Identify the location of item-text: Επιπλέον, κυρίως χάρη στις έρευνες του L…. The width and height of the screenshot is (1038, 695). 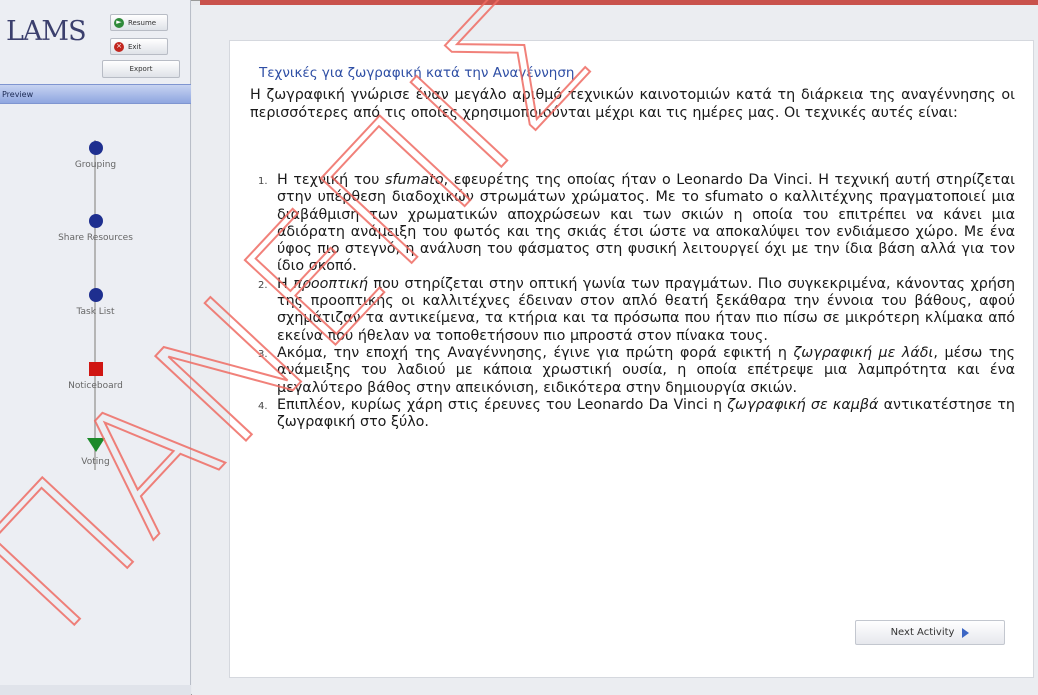
(502, 404).